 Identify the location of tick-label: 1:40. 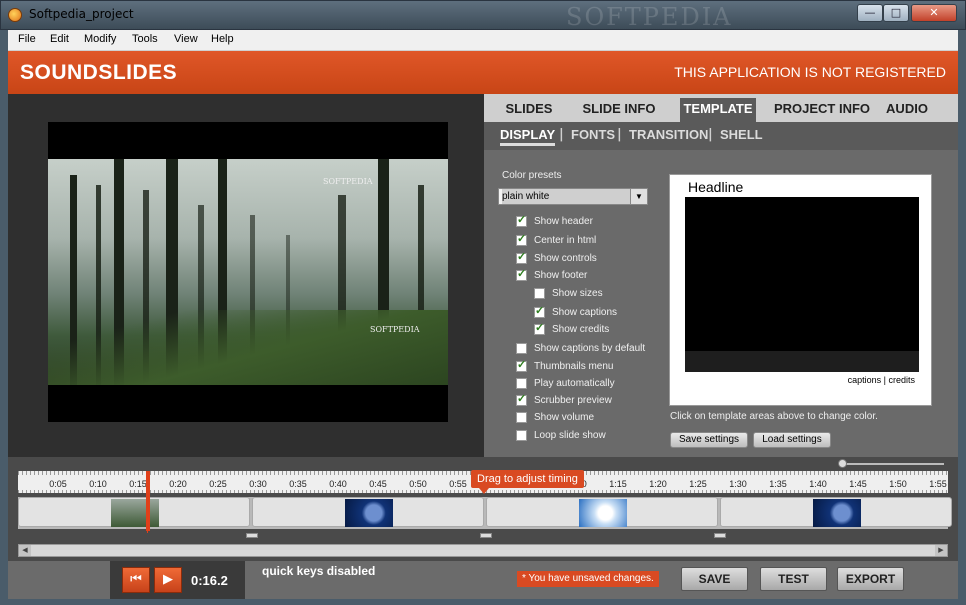
(818, 484).